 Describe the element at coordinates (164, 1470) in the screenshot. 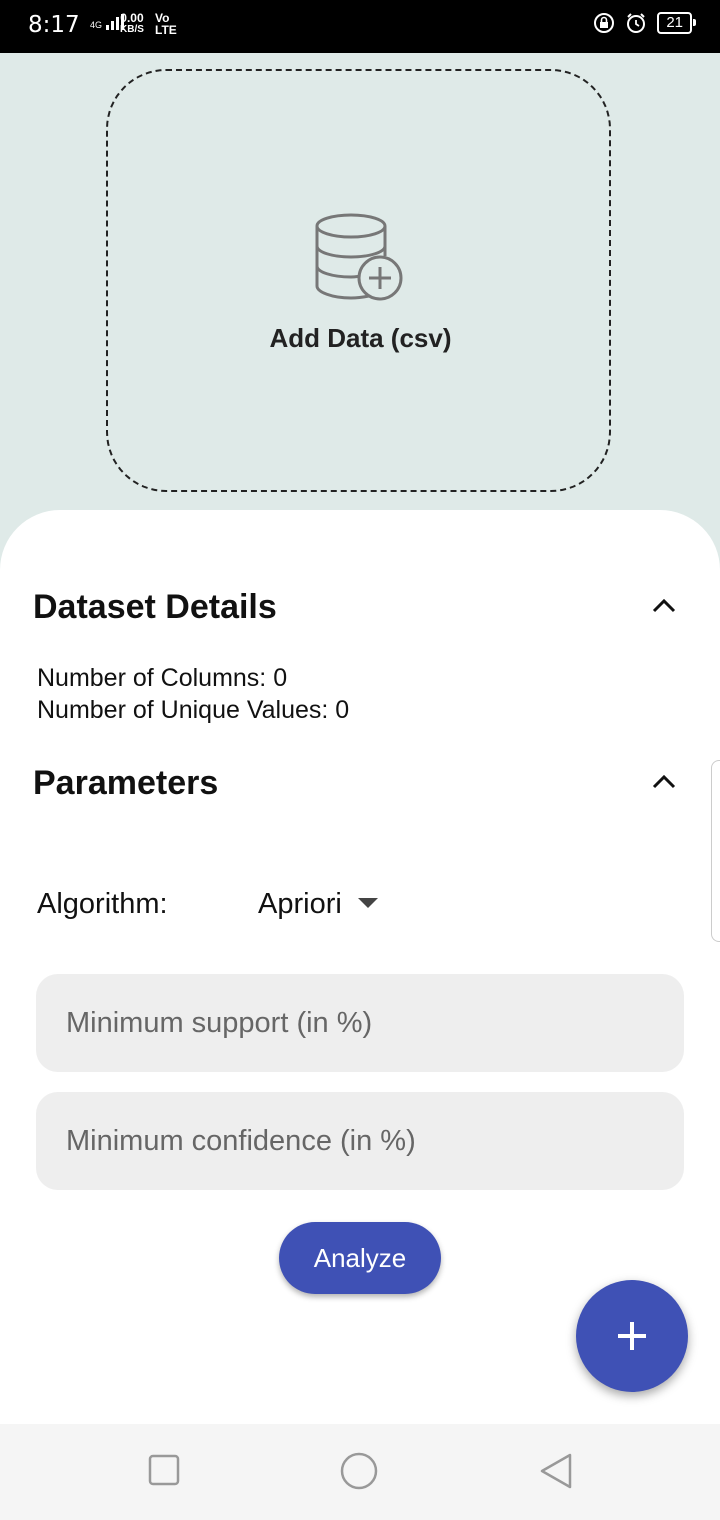

I see `square-icon` at that location.